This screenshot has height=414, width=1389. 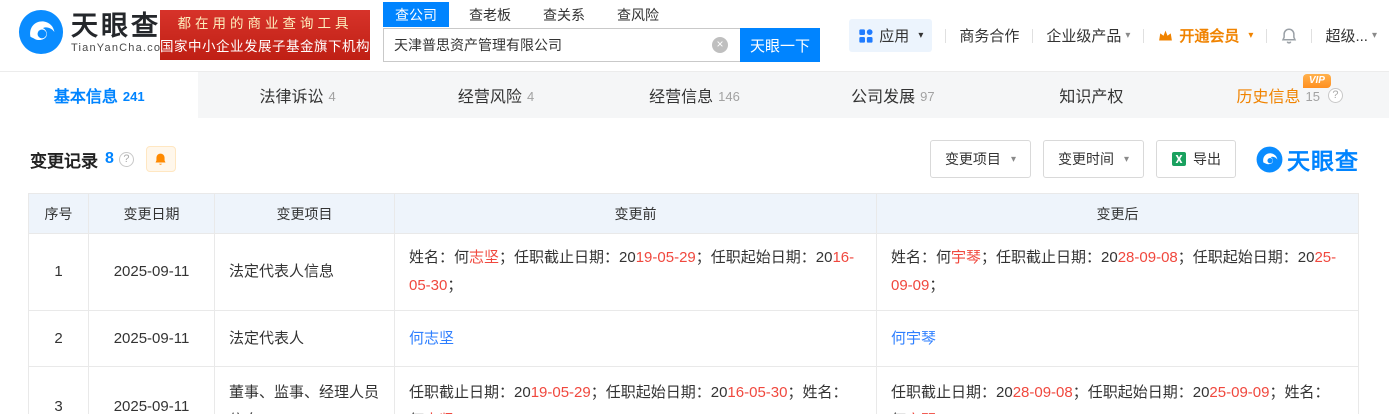 What do you see at coordinates (1269, 159) in the screenshot?
I see `tianyancha-watermark-icon` at bounding box center [1269, 159].